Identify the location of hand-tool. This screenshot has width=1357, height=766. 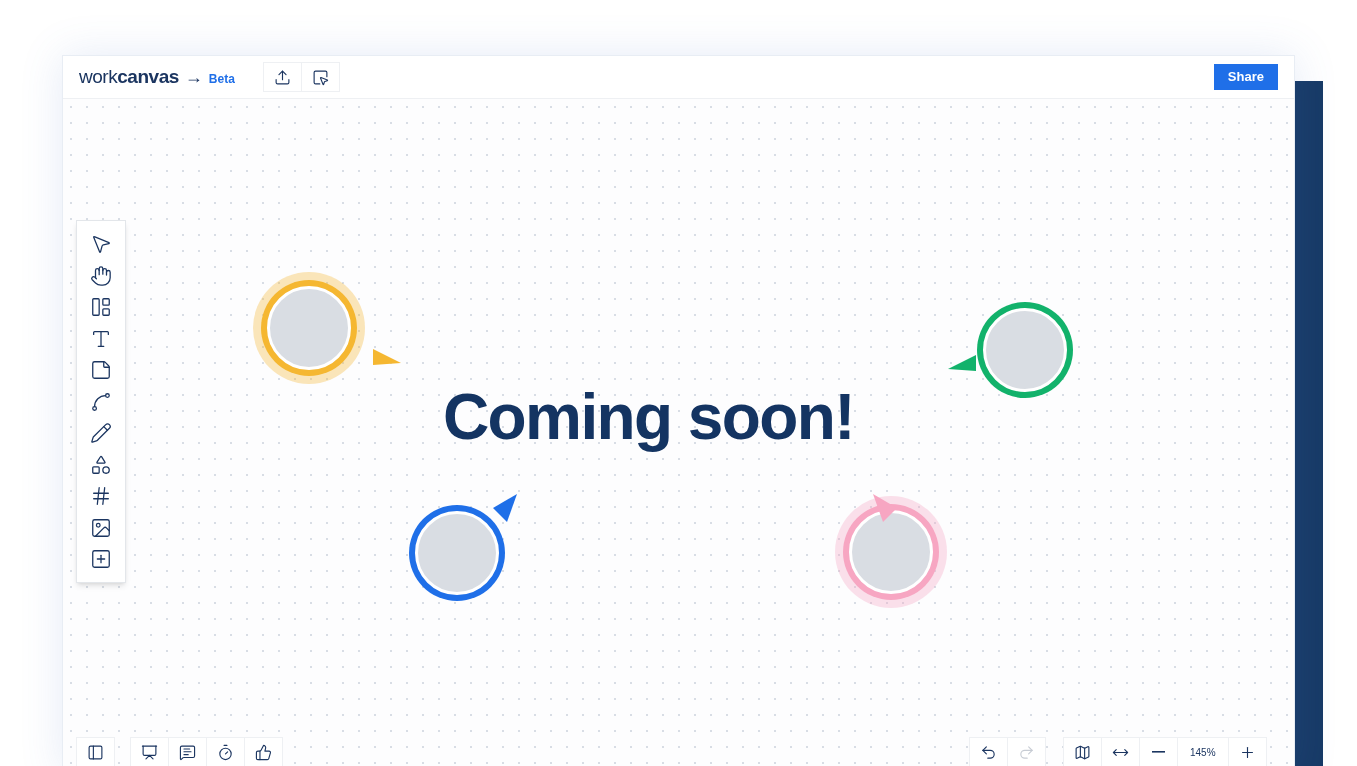
(101, 275).